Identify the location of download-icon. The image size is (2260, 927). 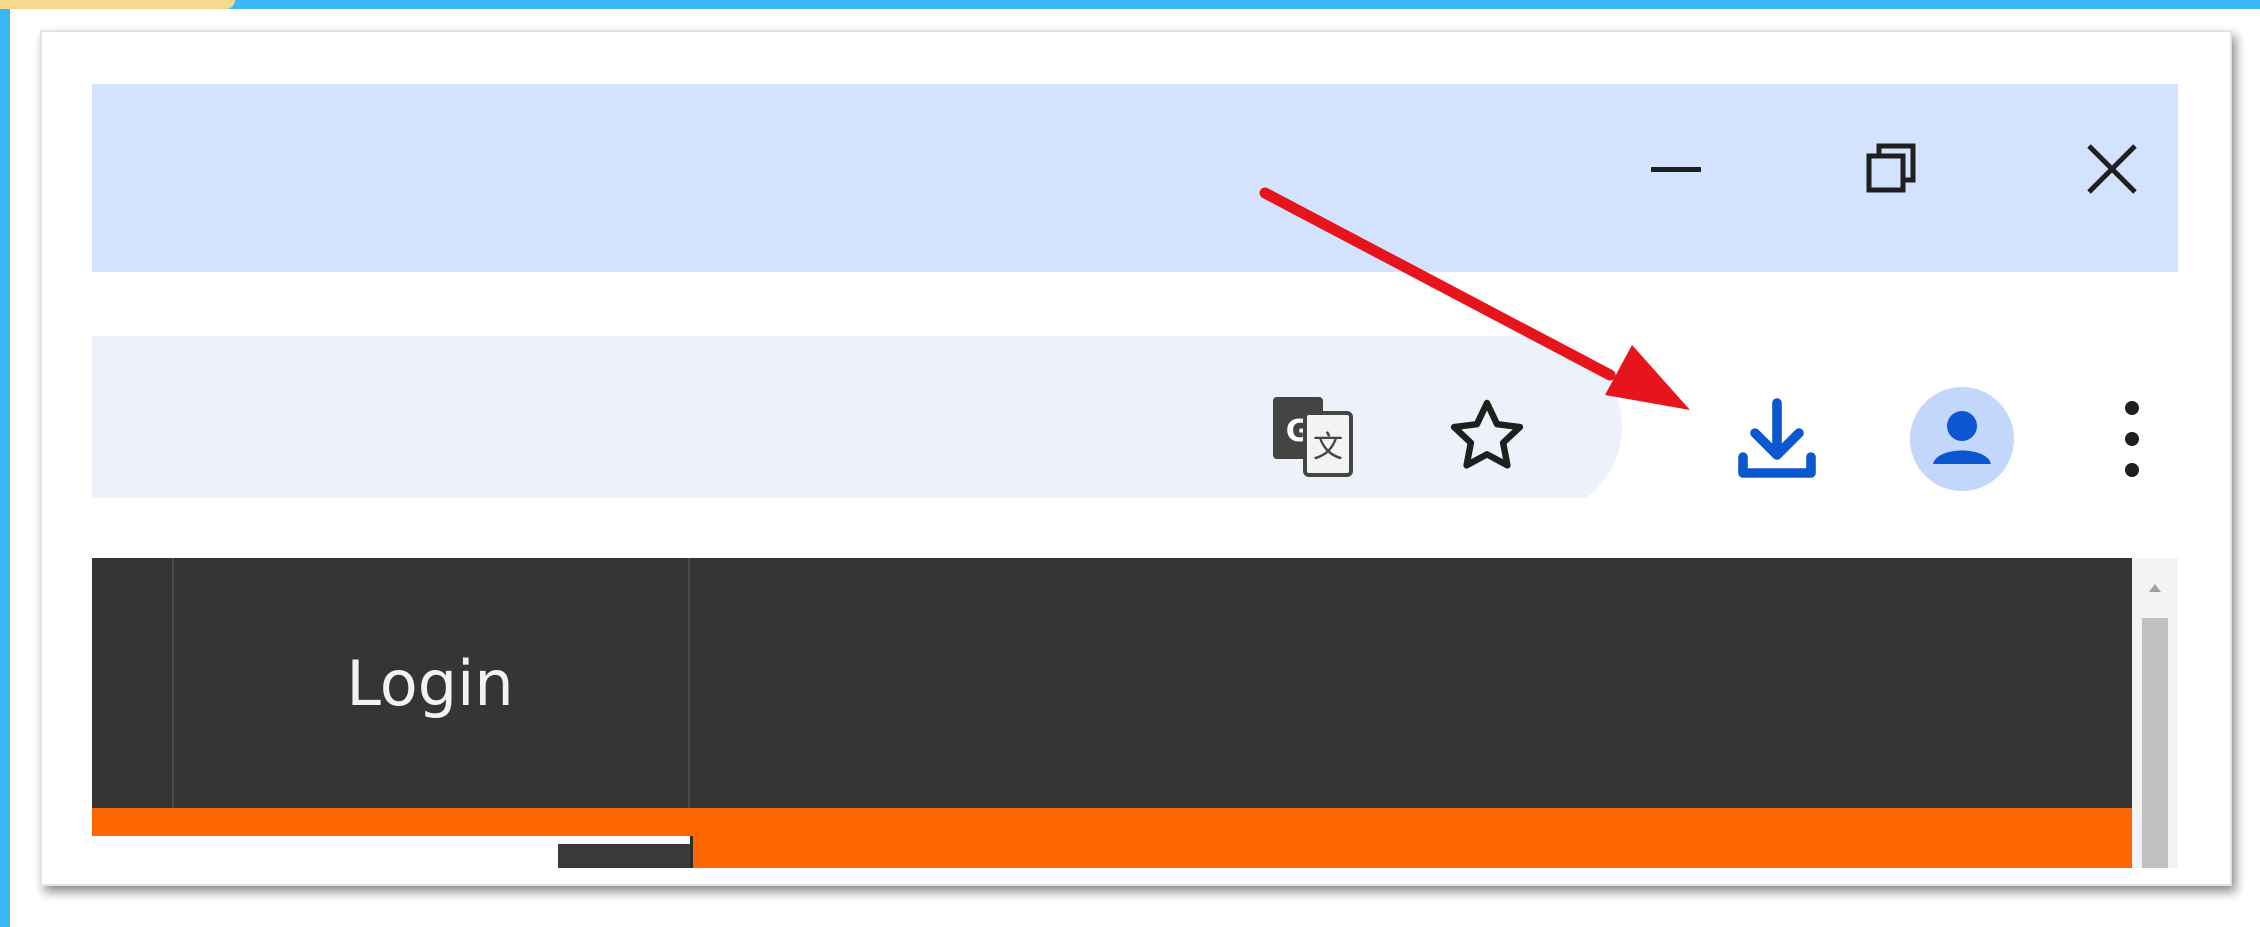
(1777, 438).